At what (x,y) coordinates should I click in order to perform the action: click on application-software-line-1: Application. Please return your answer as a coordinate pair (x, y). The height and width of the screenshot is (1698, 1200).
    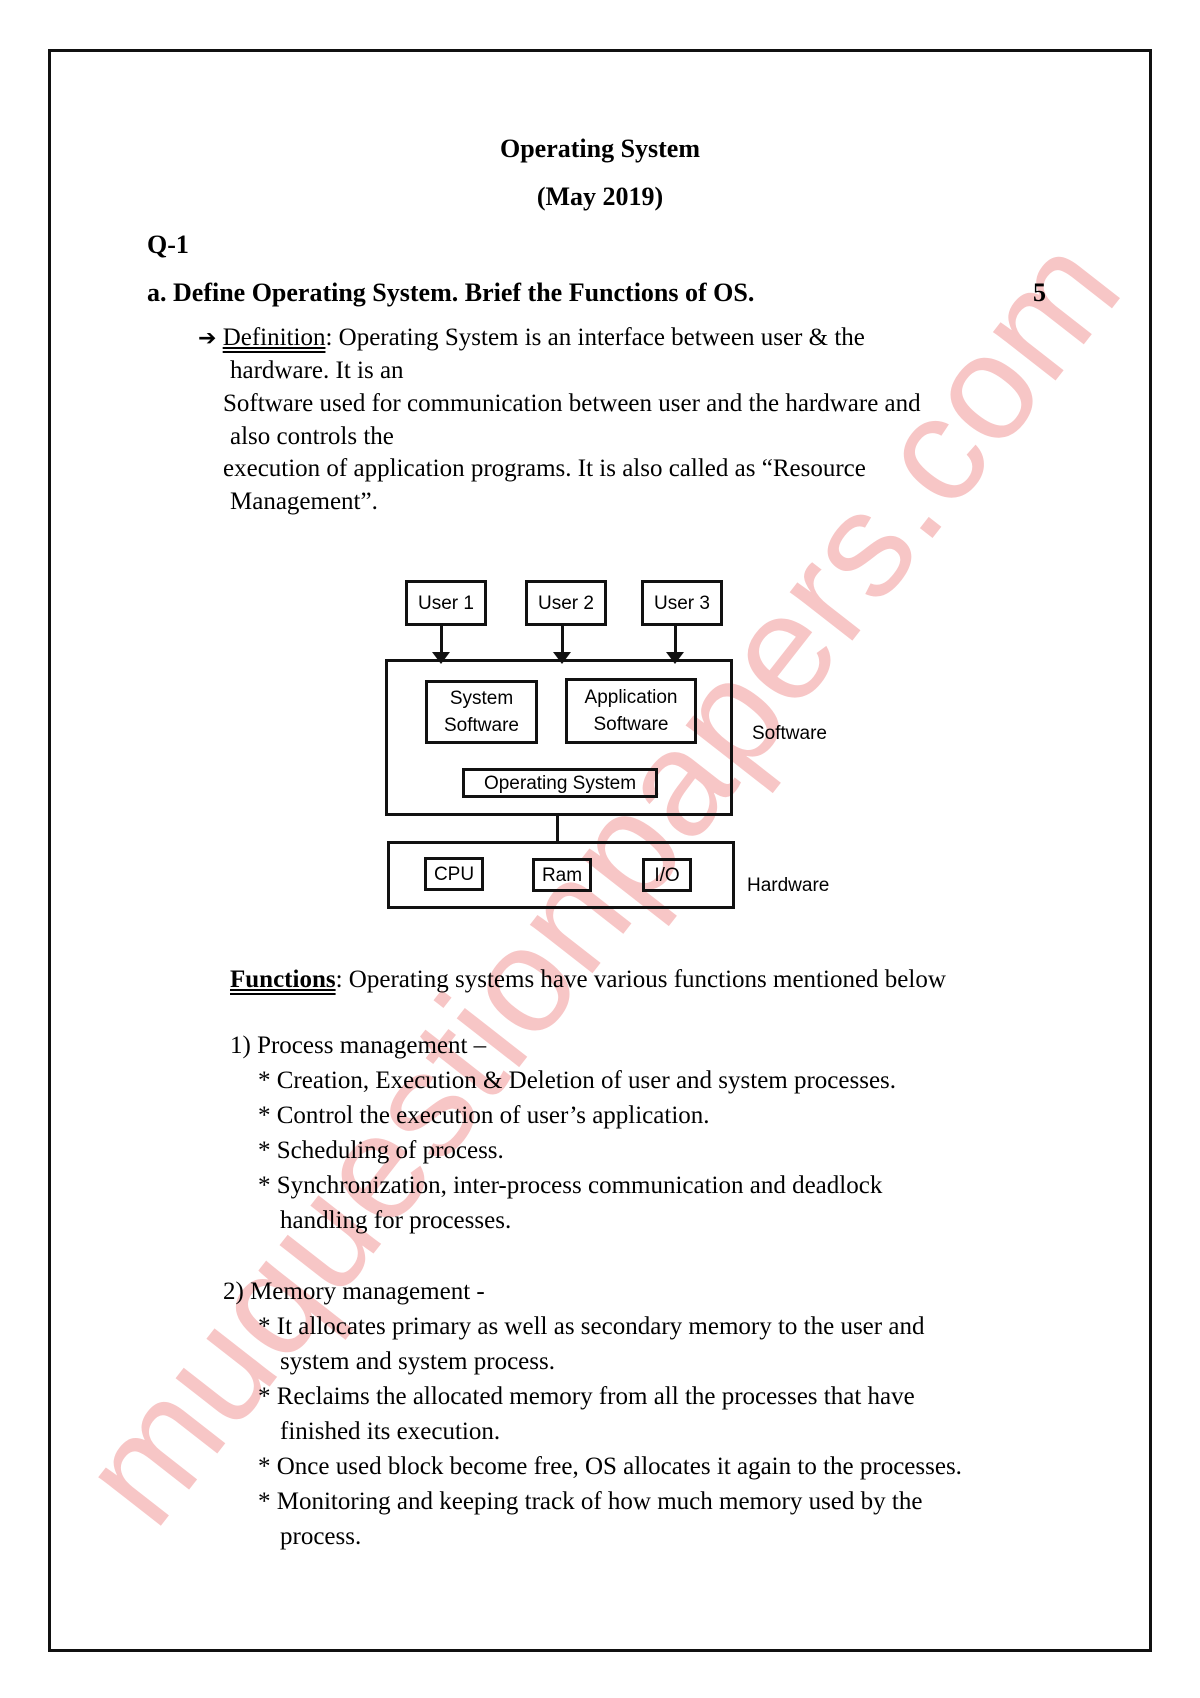
    Looking at the image, I should click on (631, 697).